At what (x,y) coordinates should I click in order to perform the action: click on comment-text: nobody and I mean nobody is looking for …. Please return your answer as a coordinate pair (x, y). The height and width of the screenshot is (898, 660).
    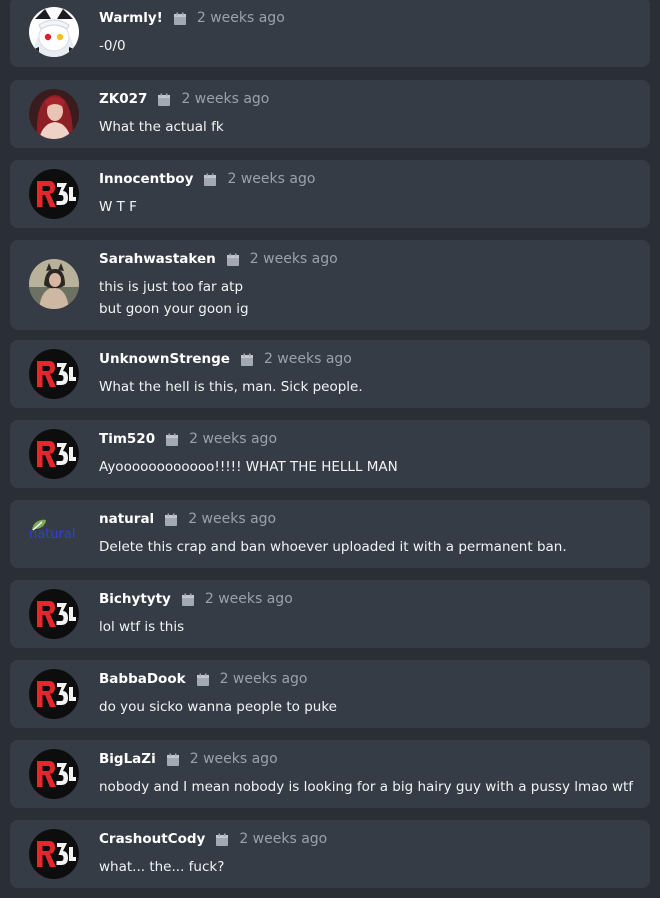
    Looking at the image, I should click on (366, 787).